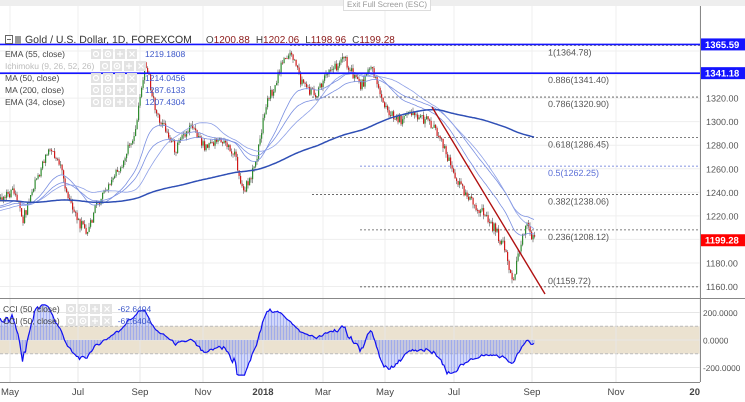  What do you see at coordinates (569, 281) in the screenshot?
I see `fibonacci-level-label: 0(1159.72)` at bounding box center [569, 281].